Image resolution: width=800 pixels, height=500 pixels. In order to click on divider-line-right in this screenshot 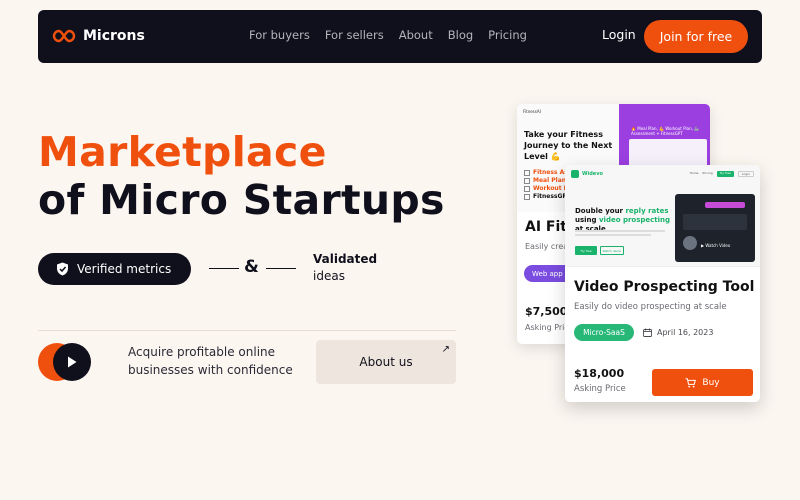, I will do `click(281, 268)`.